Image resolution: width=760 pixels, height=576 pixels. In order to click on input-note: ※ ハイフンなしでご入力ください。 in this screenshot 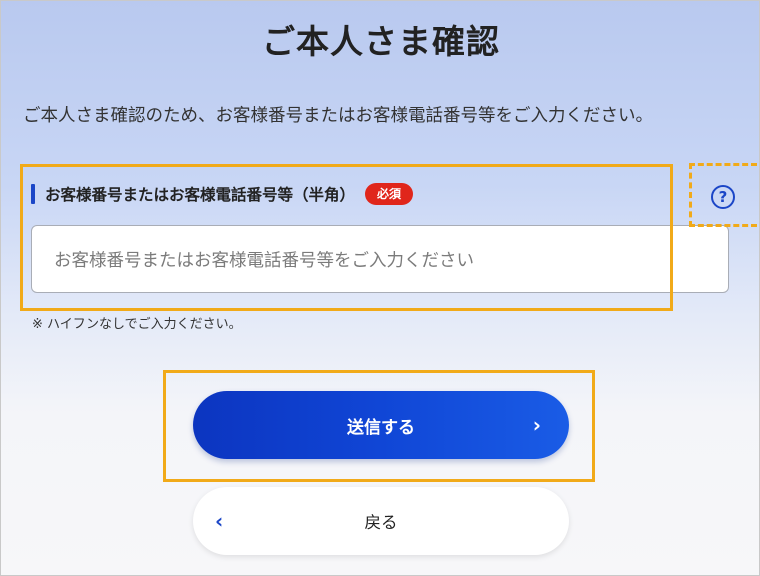, I will do `click(137, 324)`.